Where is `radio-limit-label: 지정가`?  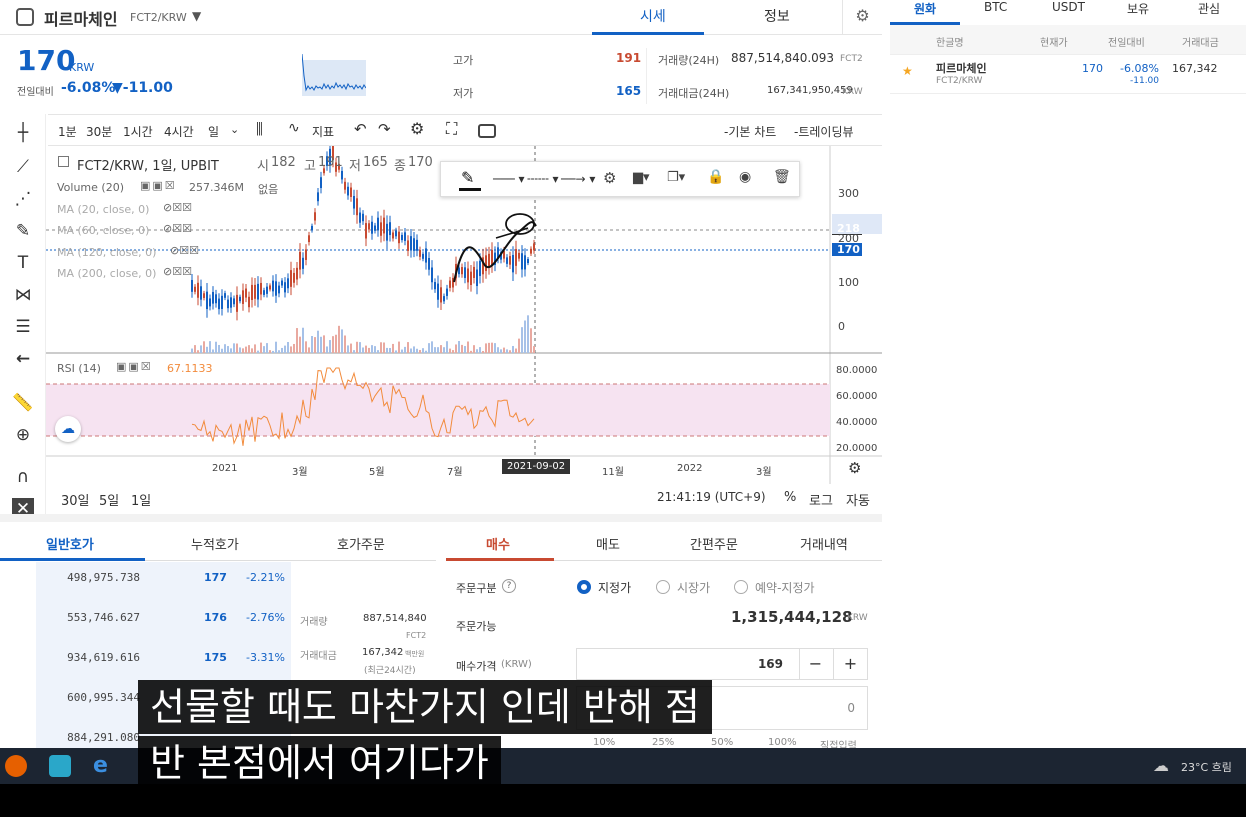 radio-limit-label: 지정가 is located at coordinates (614, 587).